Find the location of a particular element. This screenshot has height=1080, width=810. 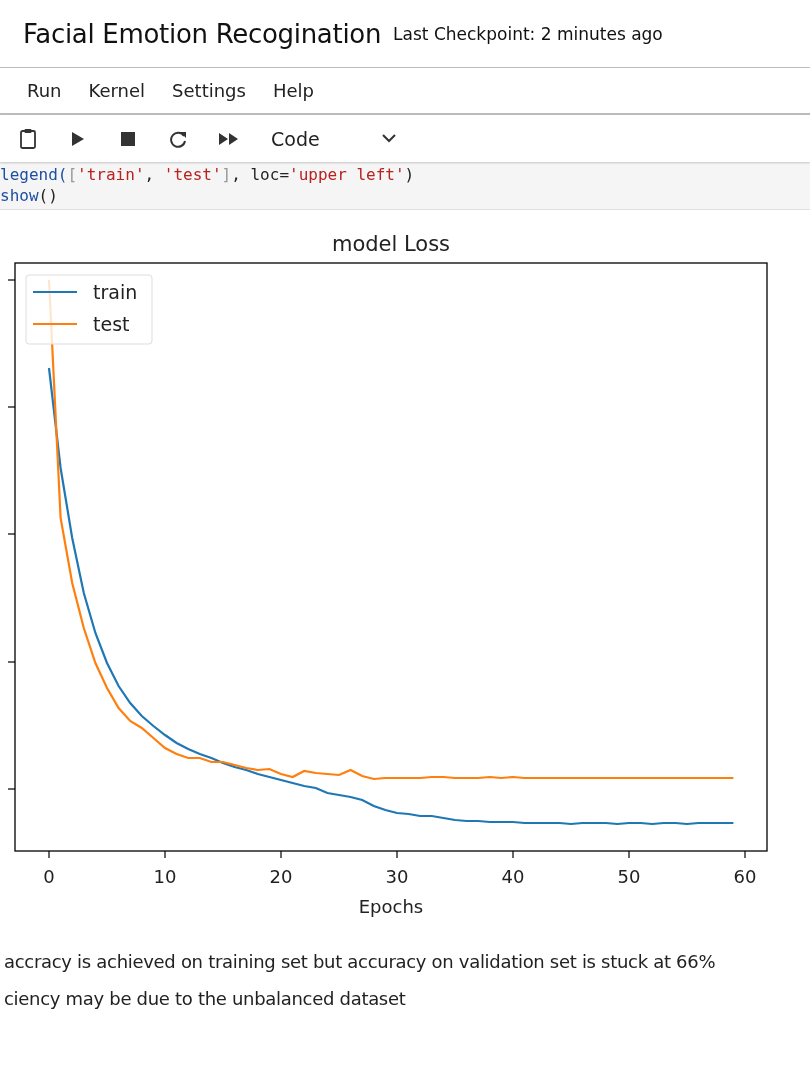

x-tick-label: 0 is located at coordinates (49, 876).